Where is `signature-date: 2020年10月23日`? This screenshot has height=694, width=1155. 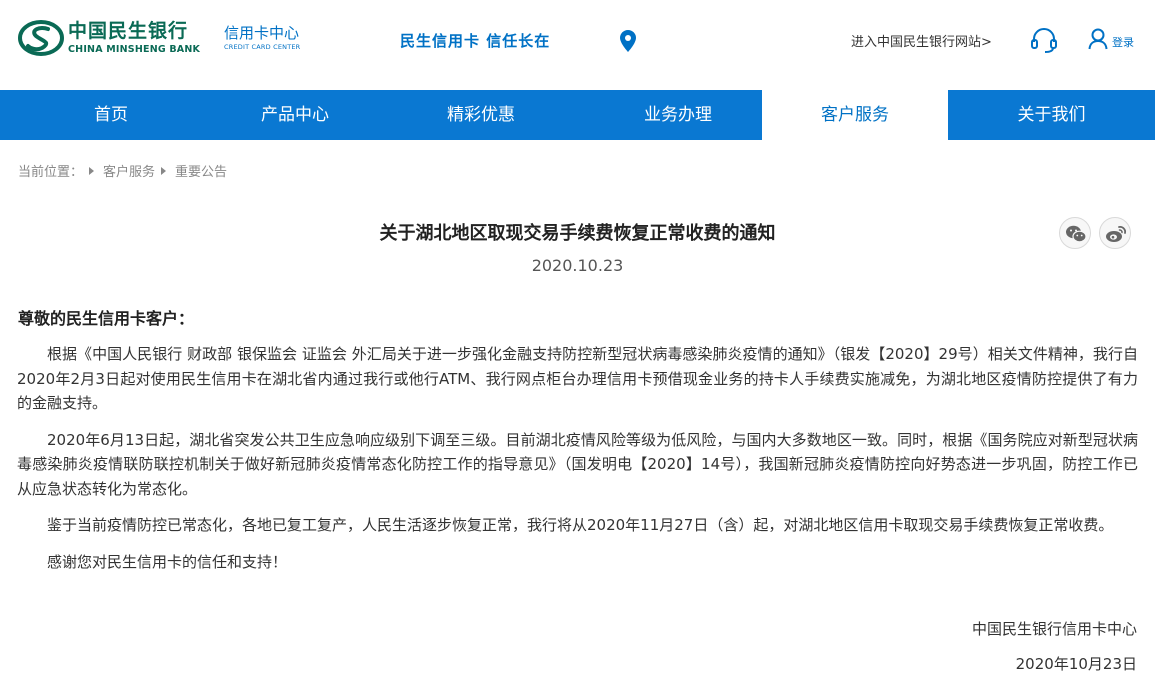
signature-date: 2020年10月23日 is located at coordinates (1076, 664).